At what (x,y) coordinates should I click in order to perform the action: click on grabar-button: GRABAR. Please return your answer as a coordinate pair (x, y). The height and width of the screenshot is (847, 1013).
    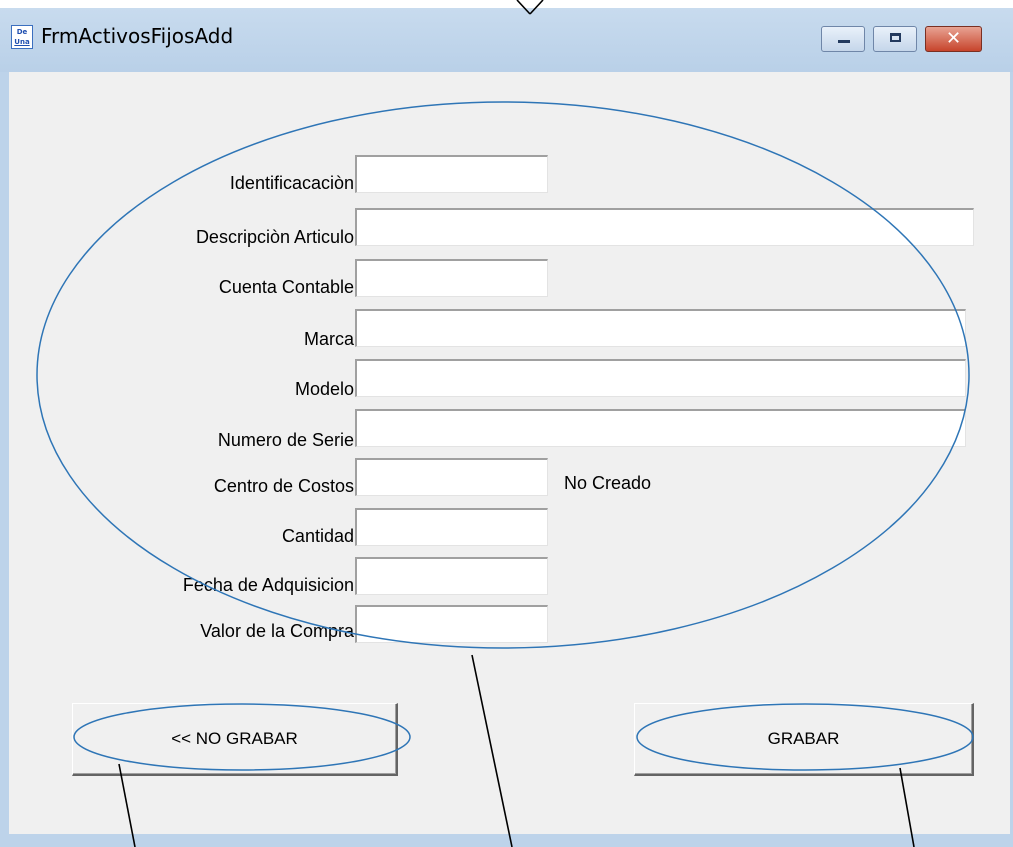
    Looking at the image, I should click on (804, 739).